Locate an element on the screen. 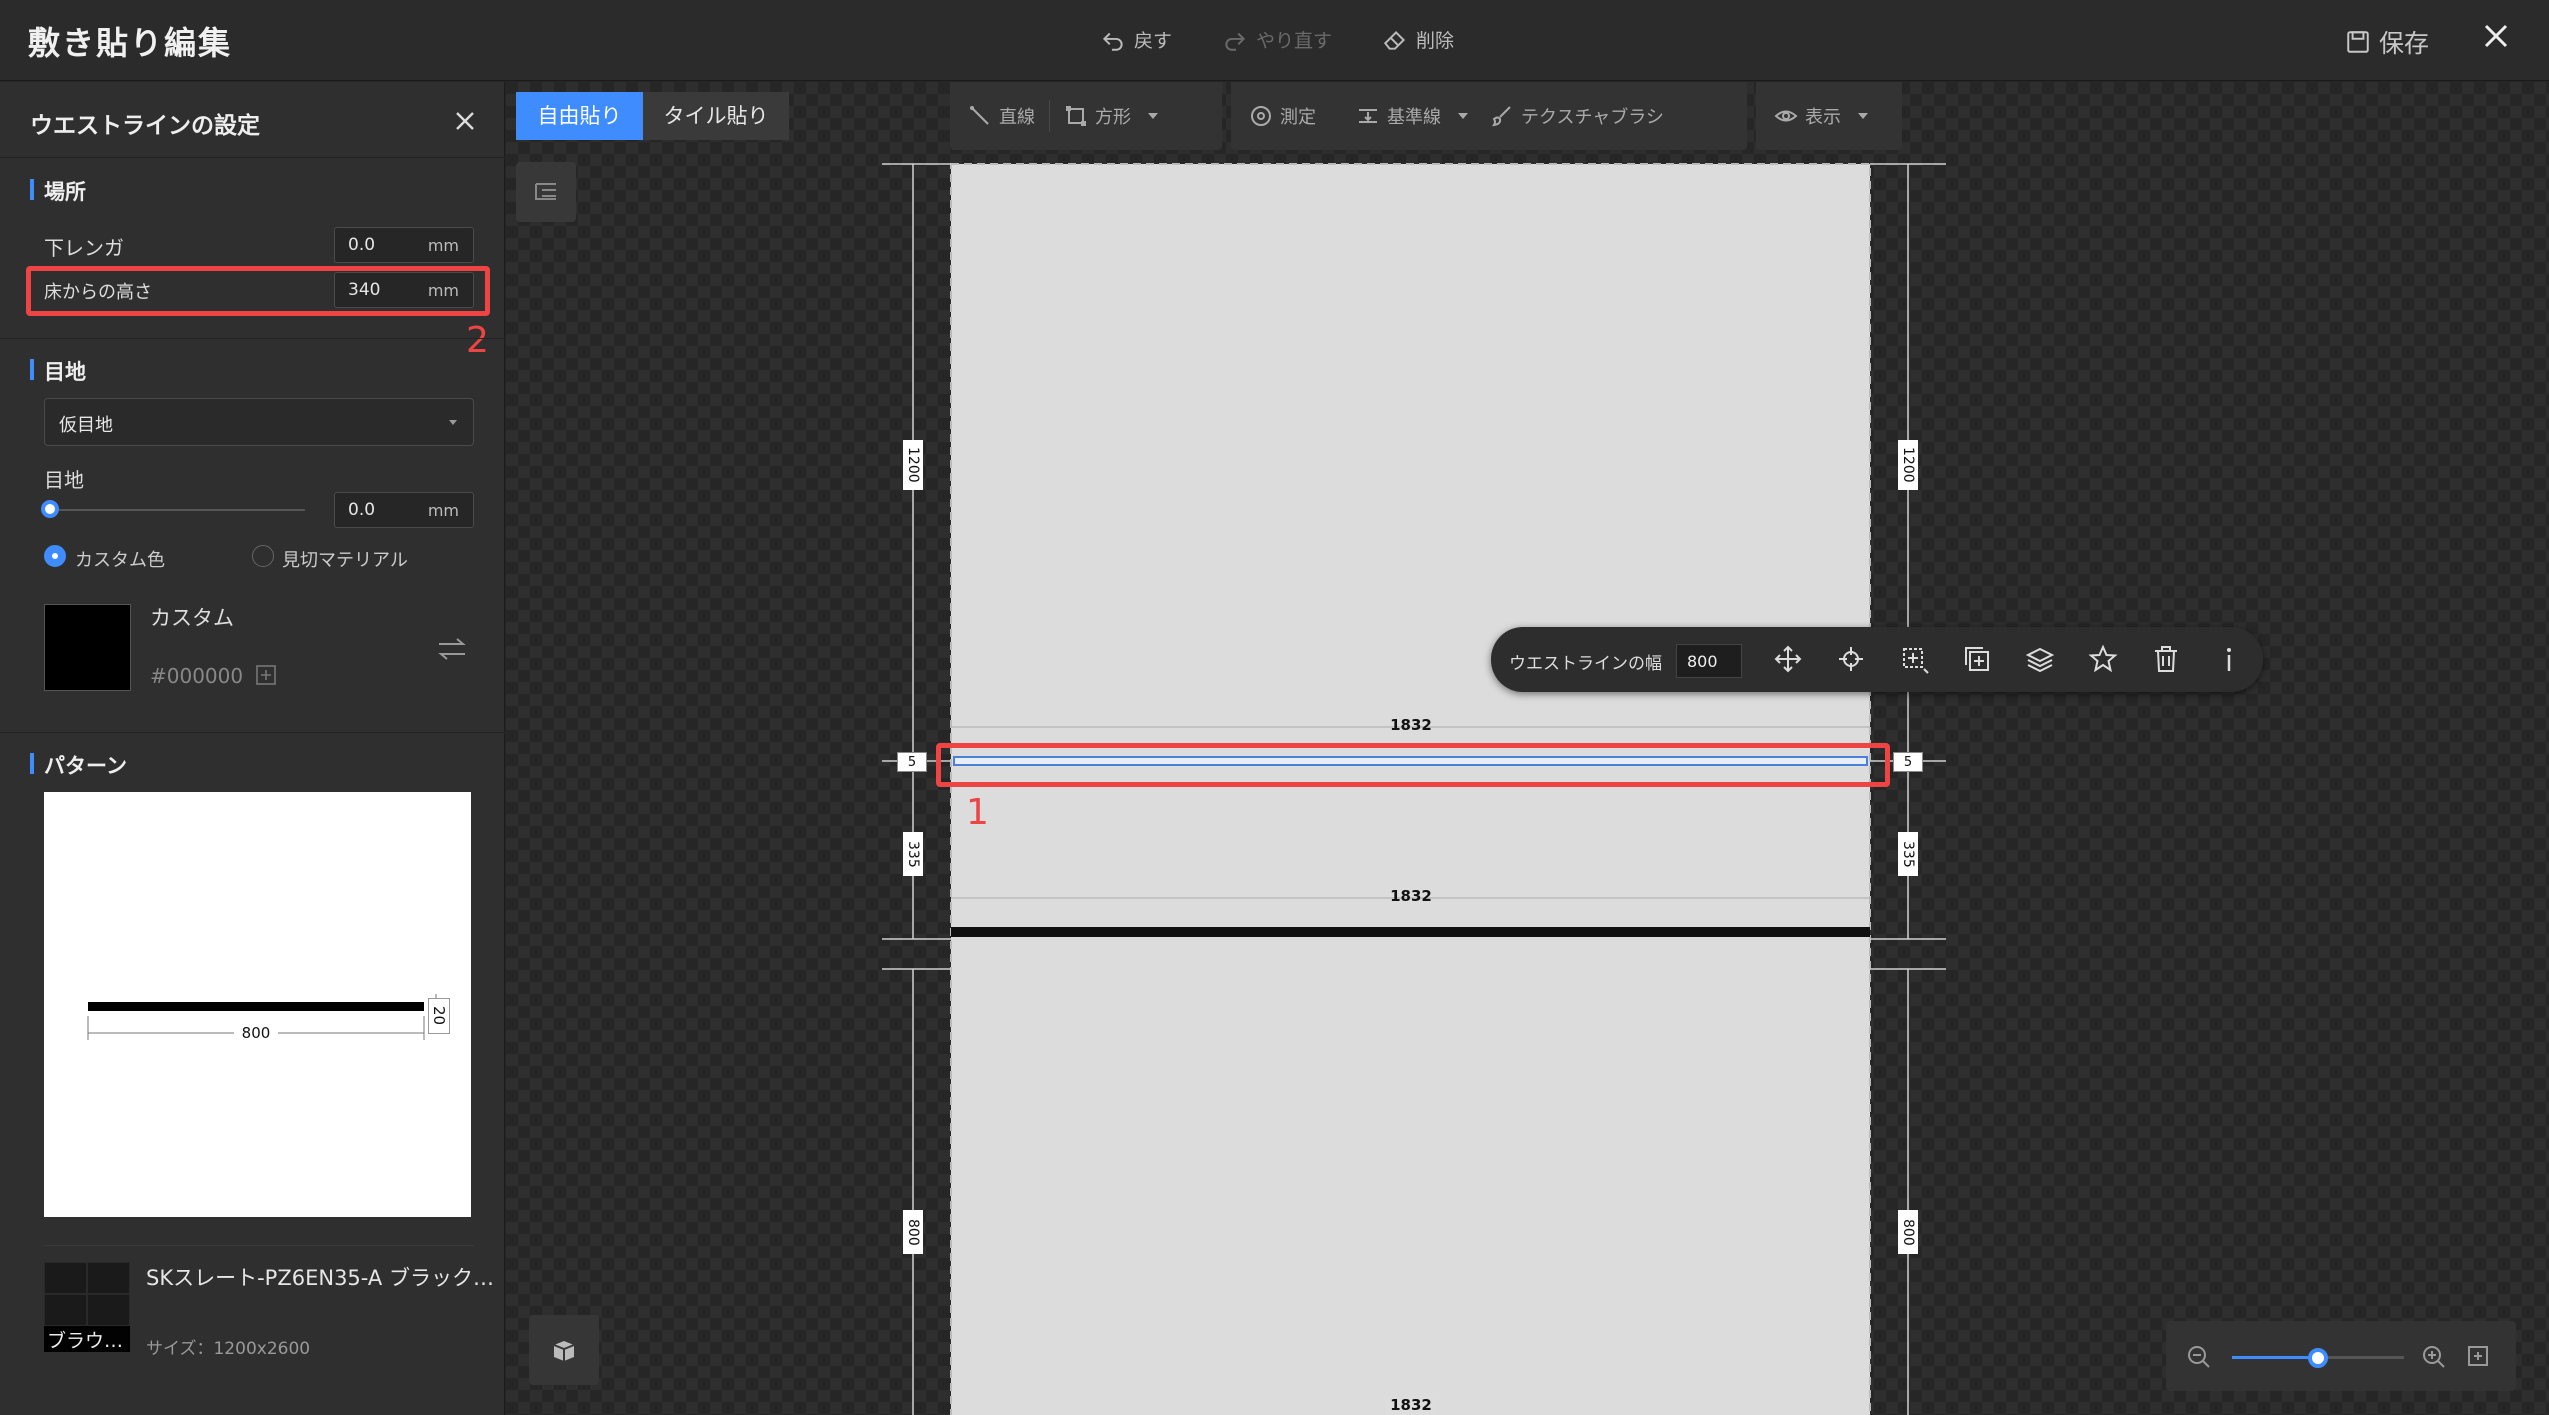 The image size is (2549, 1415). joint-band is located at coordinates (1410, 932).